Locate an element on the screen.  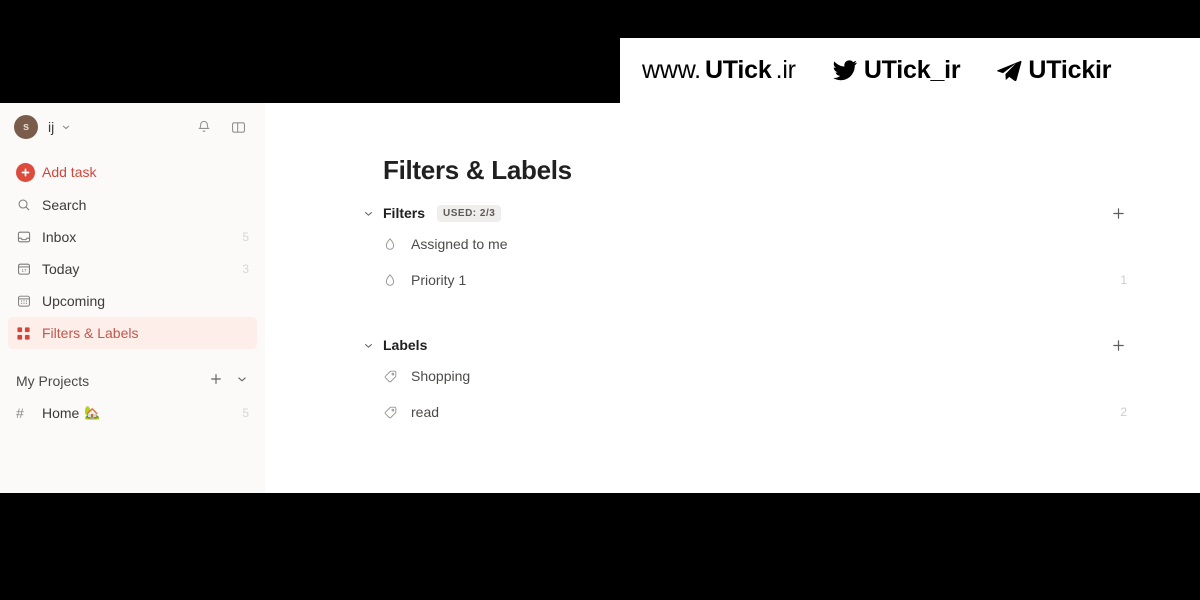
my-projects-label: My Projects is located at coordinates (53, 381).